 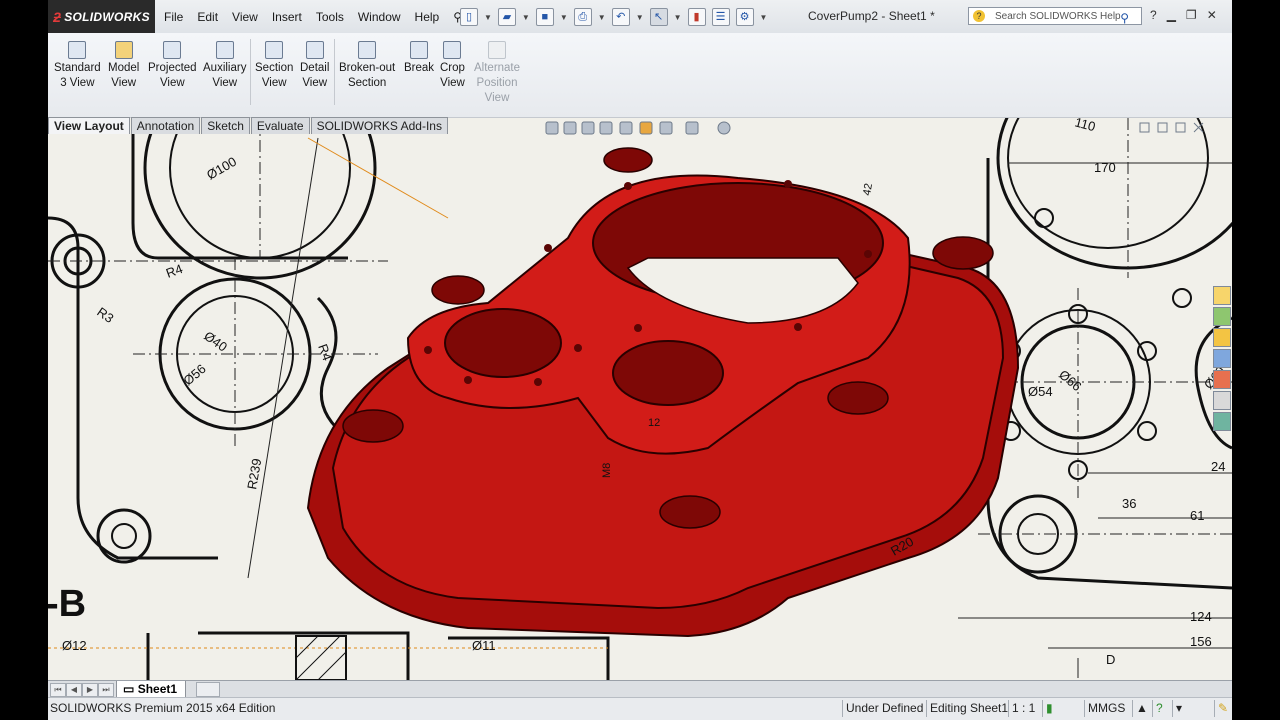 I want to click on window-controls: ? ▁ ❐ ✕, so click(x=1183, y=15).